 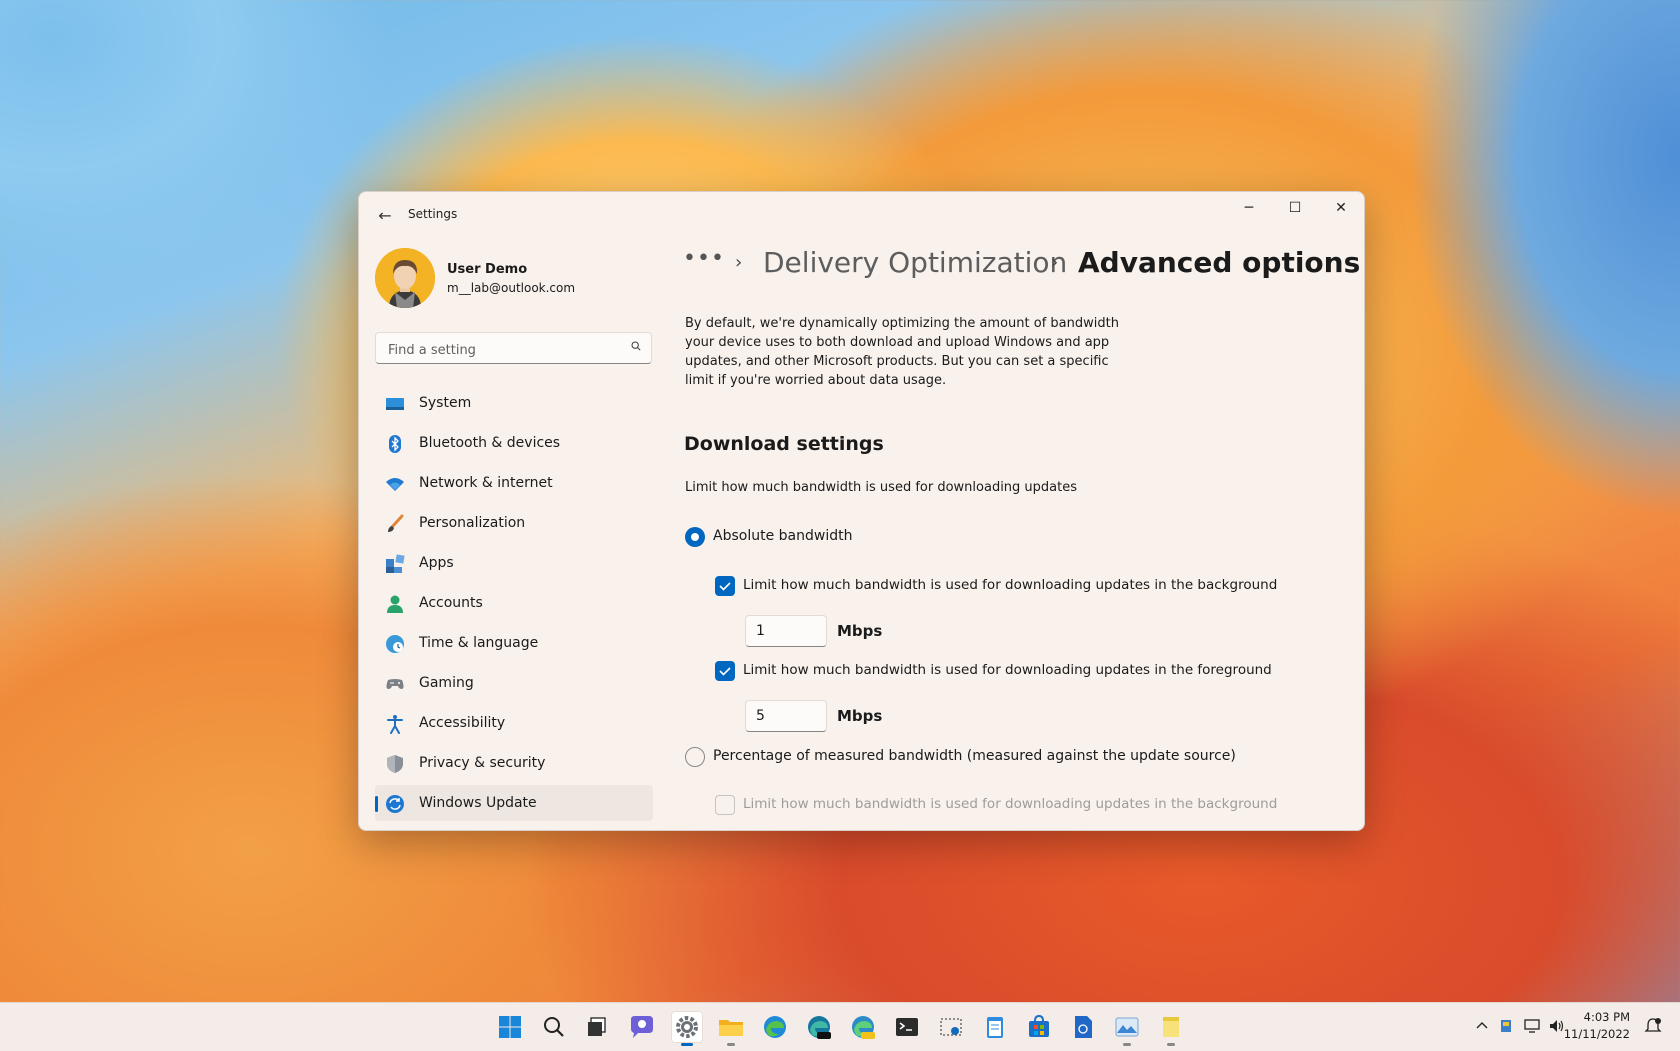 I want to click on maximize-button: ☐, so click(x=1295, y=208).